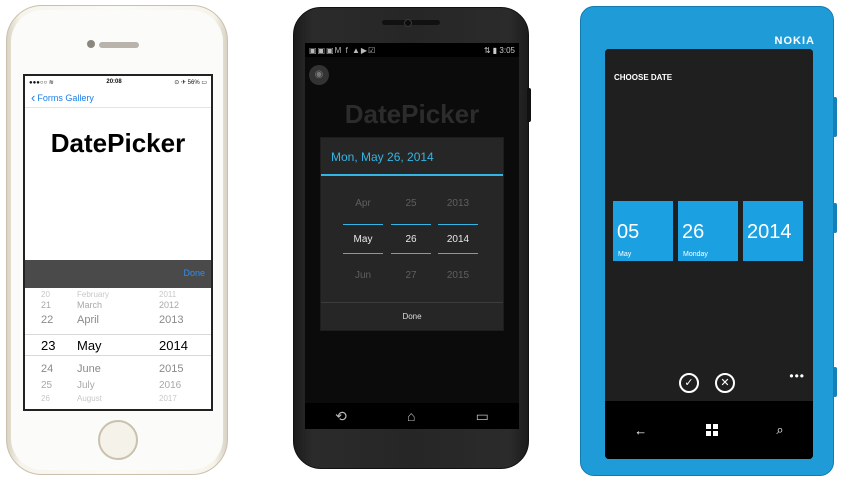 This screenshot has width=852, height=488. I want to click on month-divider-top, so click(363, 224).